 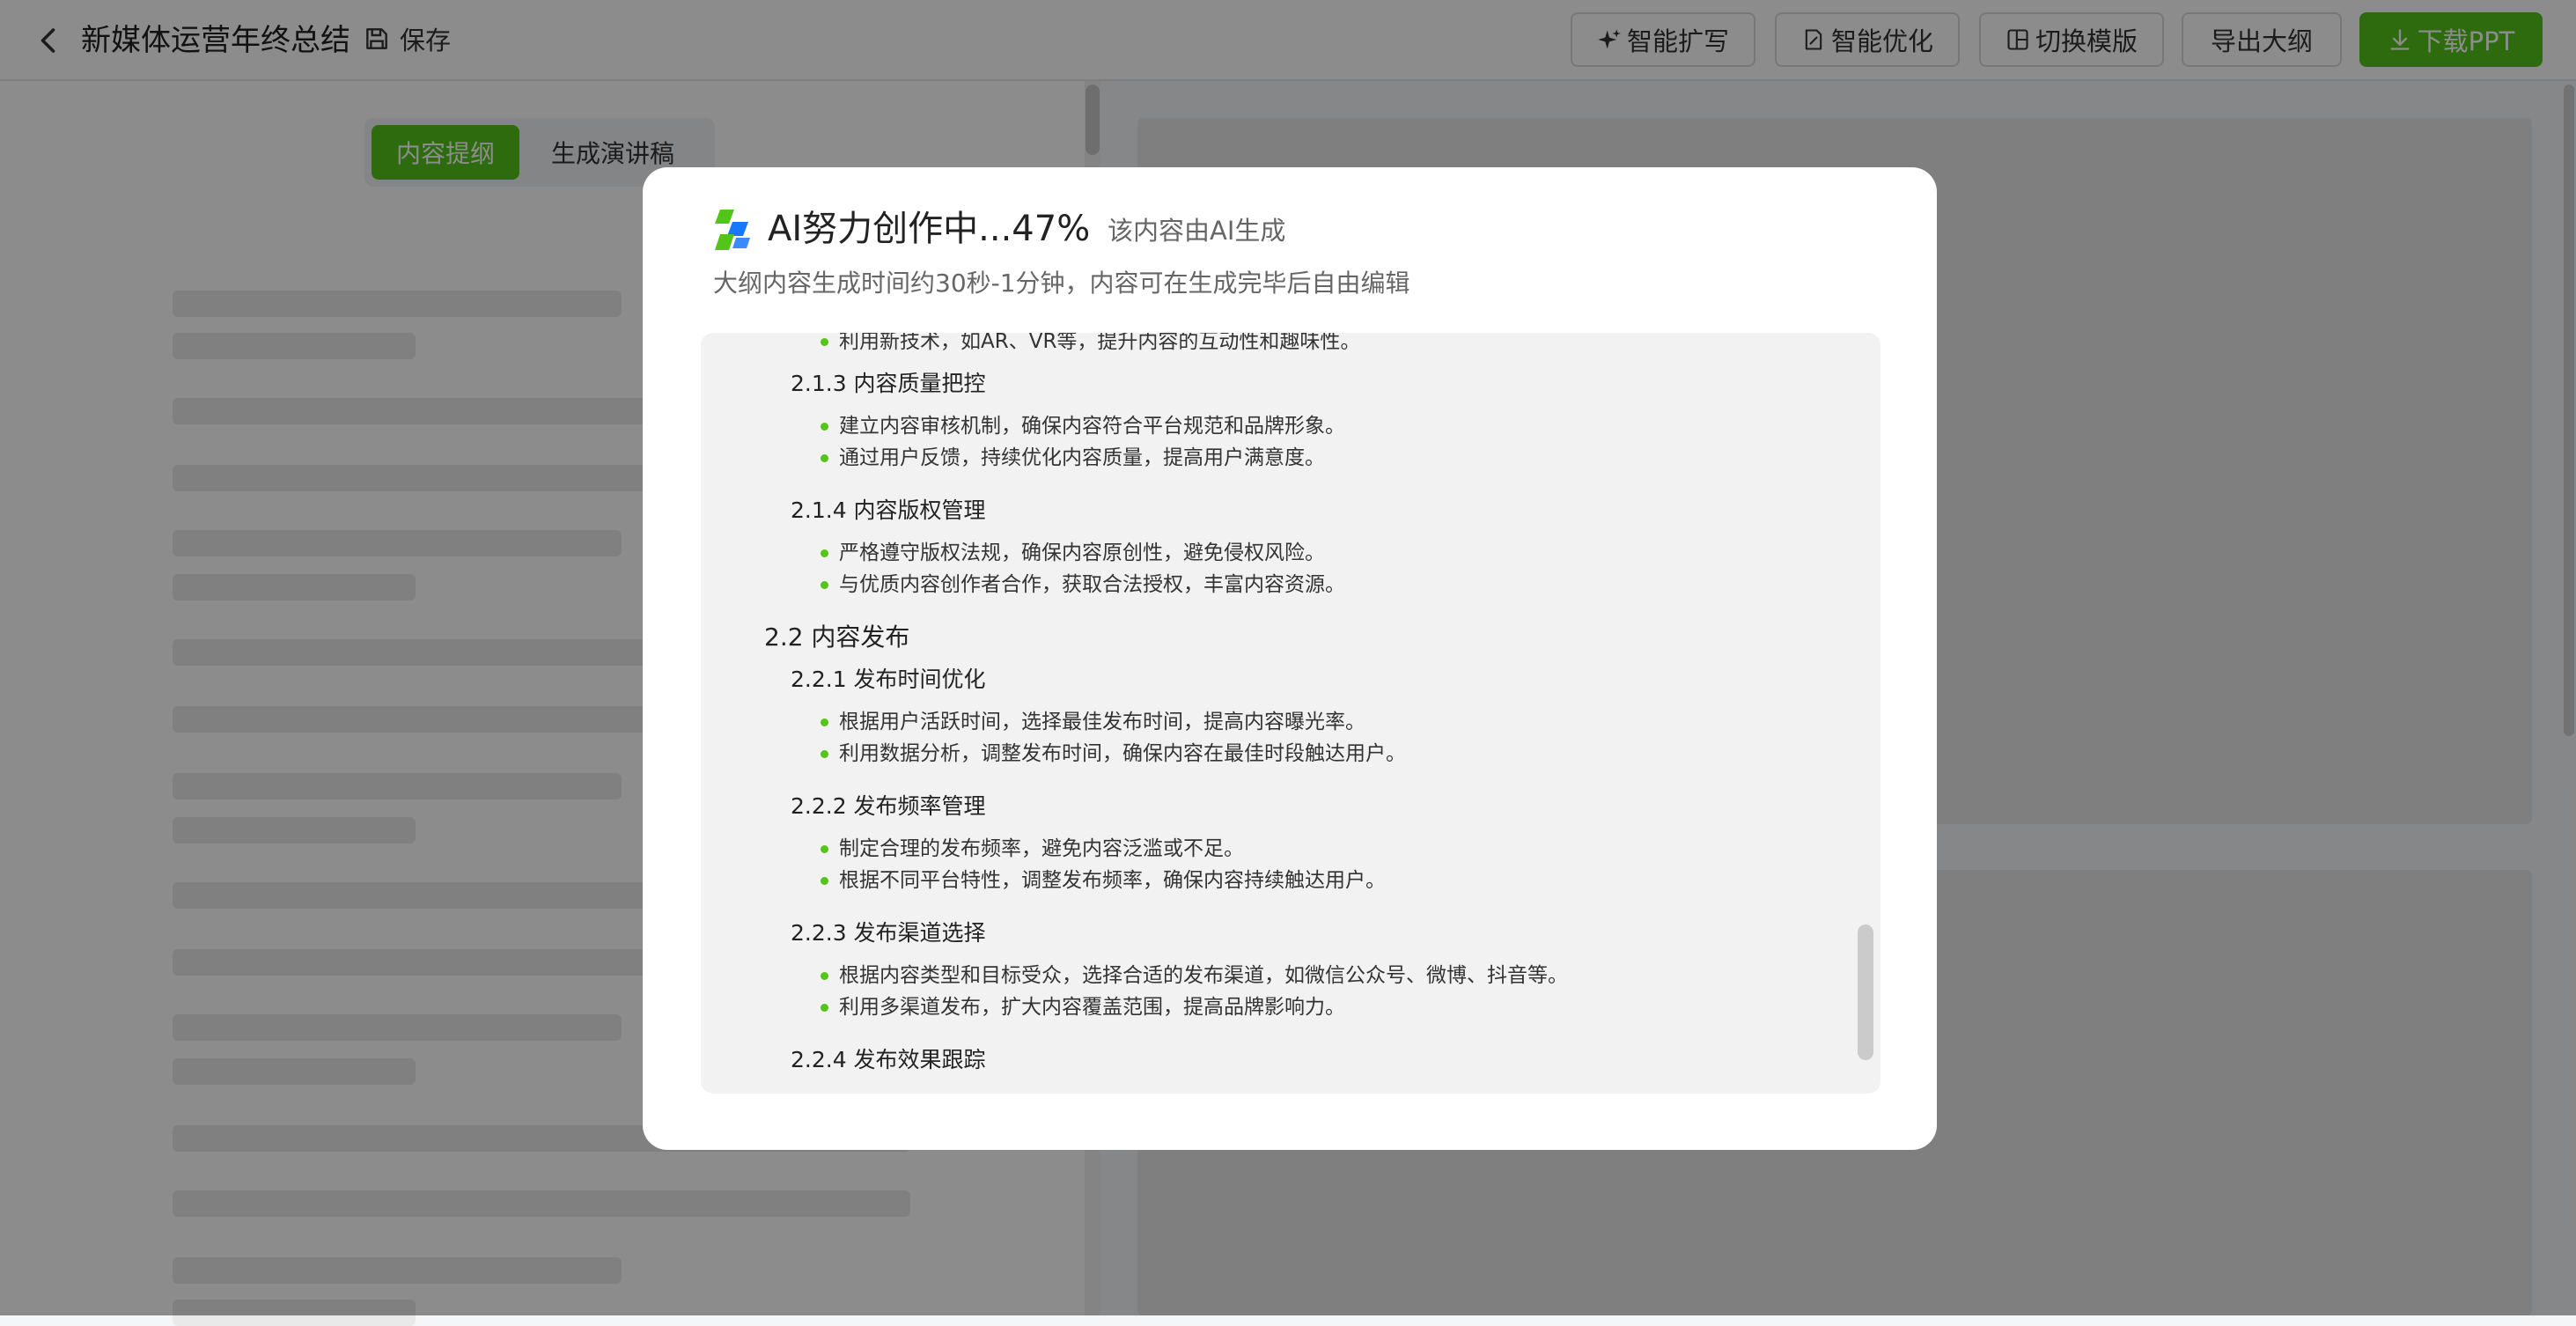 I want to click on ai-logo-icon, so click(x=732, y=230).